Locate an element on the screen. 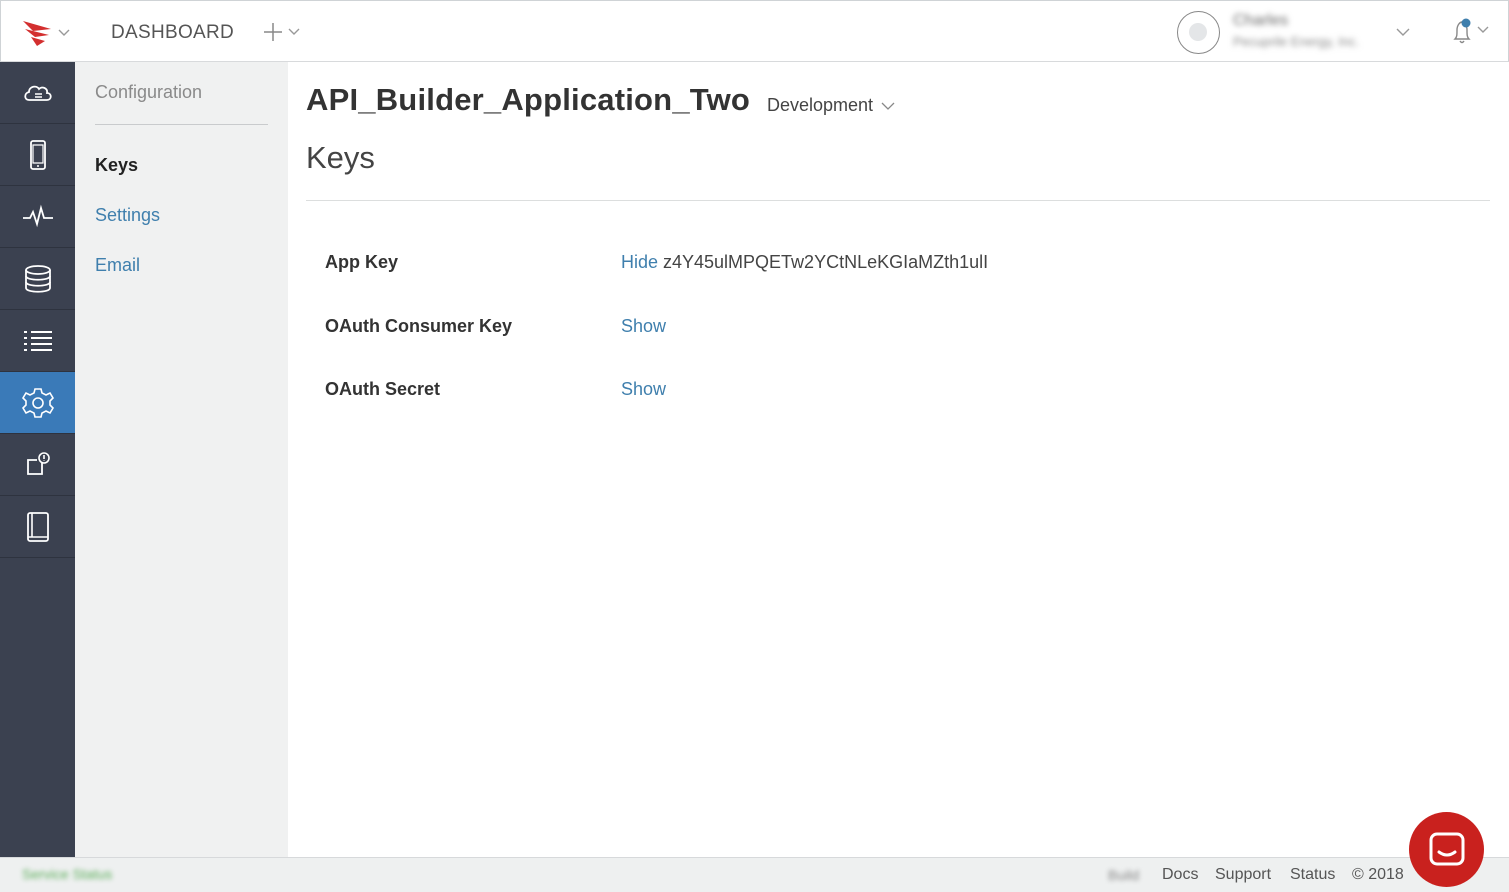  database-icon is located at coordinates (37, 278).